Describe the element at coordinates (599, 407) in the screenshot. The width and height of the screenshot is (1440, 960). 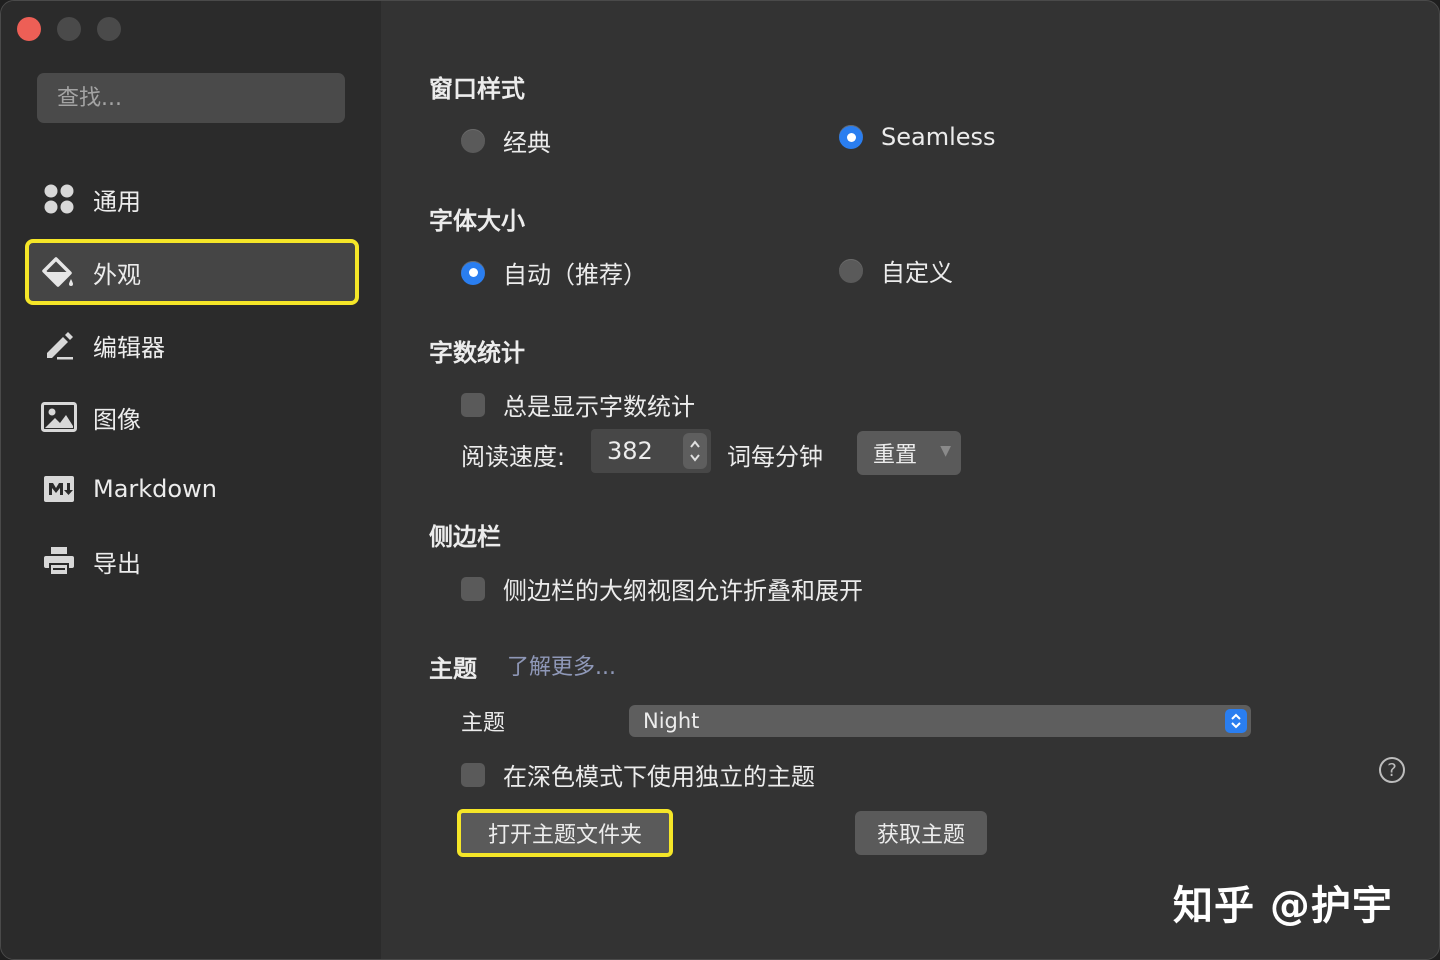
I see `checkbox-label: 总是显示字数统计` at that location.